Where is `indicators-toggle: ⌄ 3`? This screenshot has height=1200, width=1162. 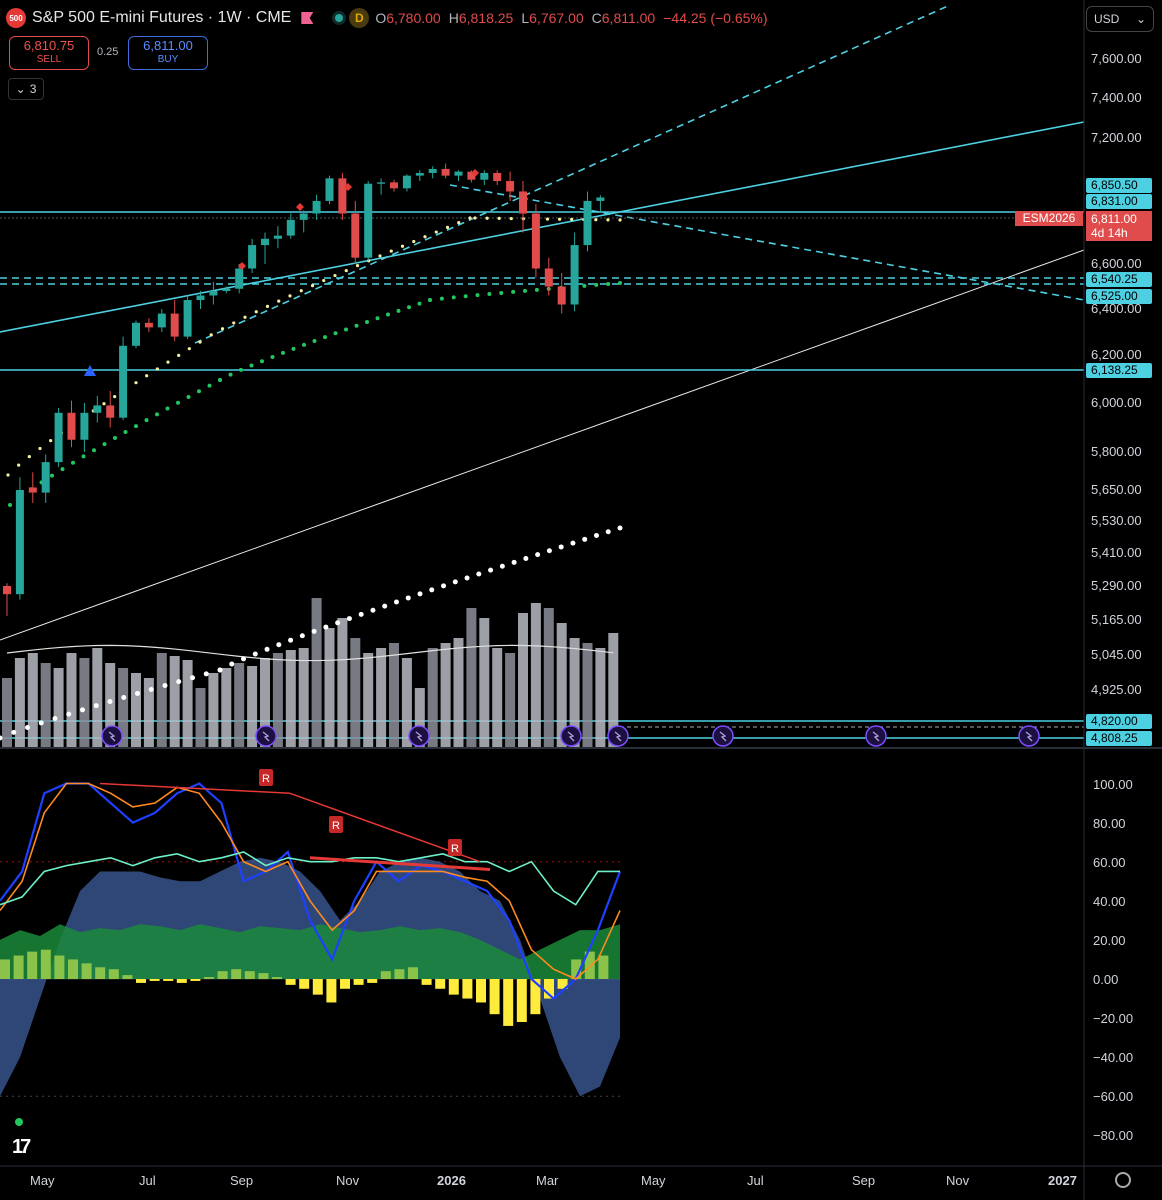
indicators-toggle: ⌄ 3 is located at coordinates (26, 89).